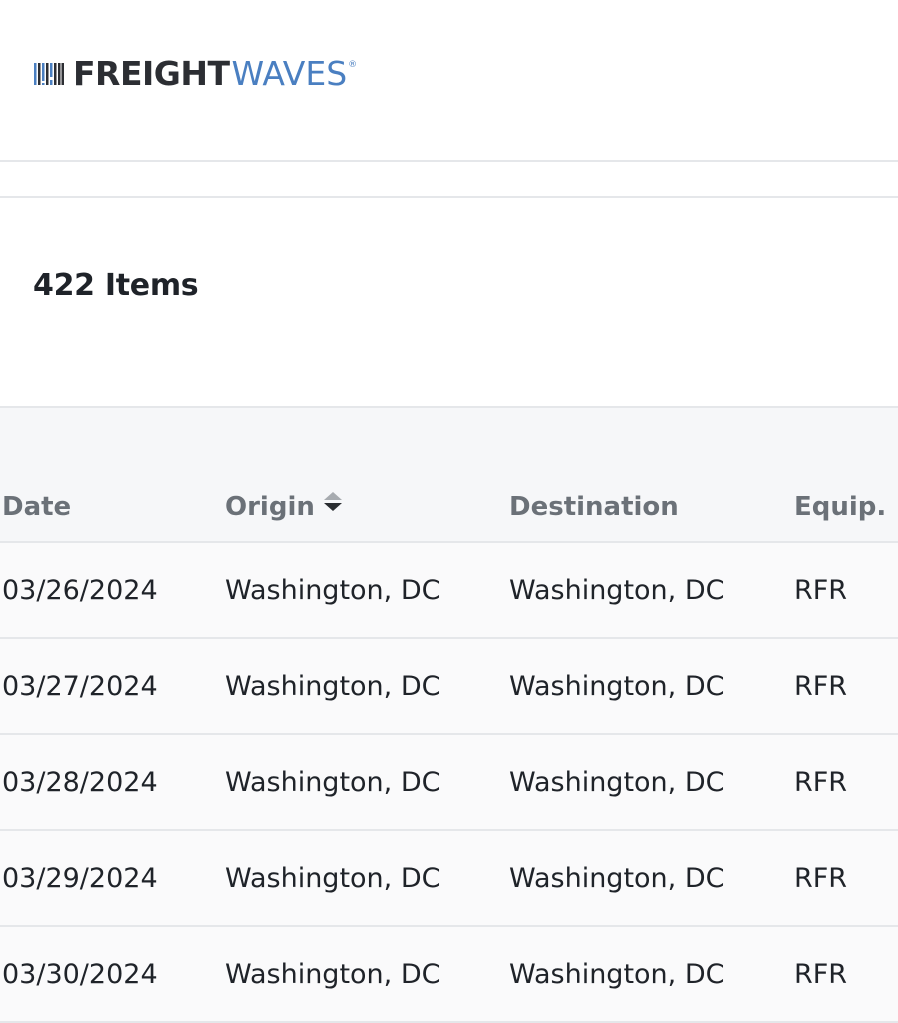  I want to click on column-header-destination: Destination, so click(594, 507).